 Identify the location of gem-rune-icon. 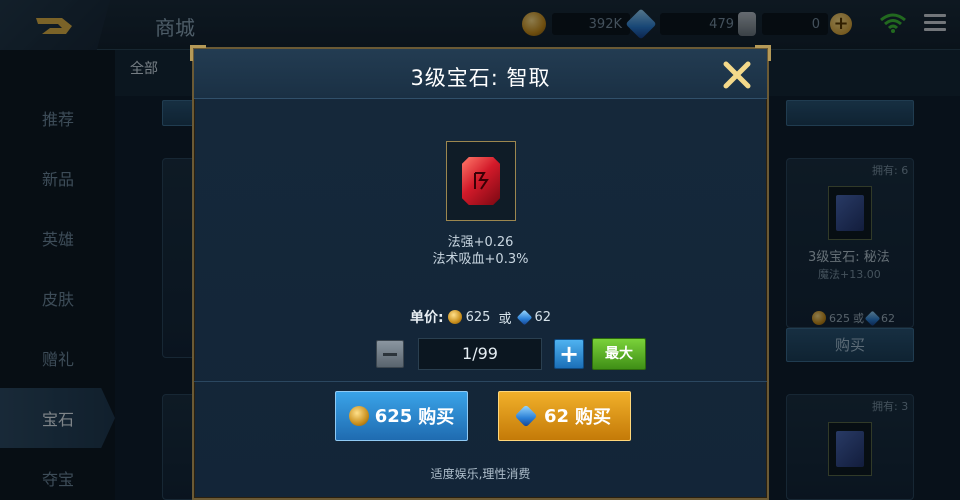
(481, 181).